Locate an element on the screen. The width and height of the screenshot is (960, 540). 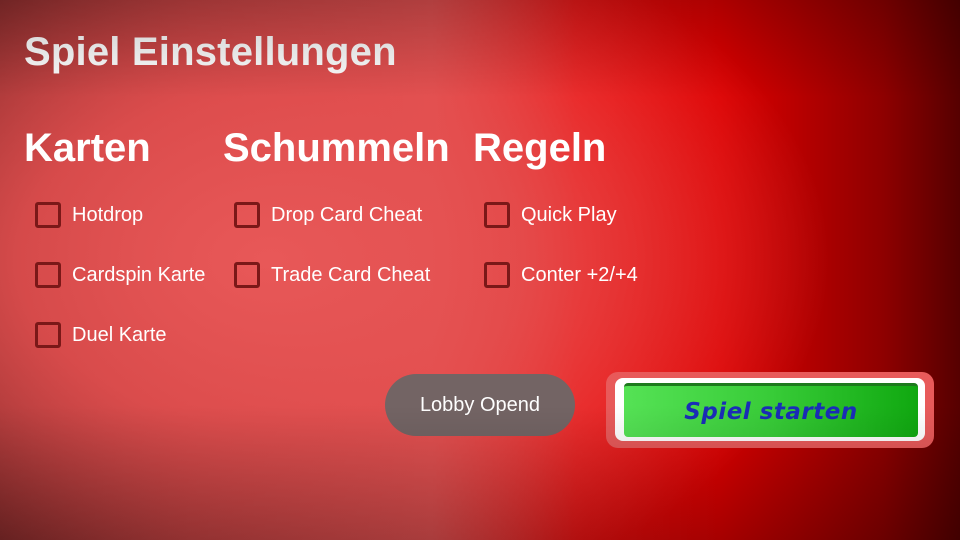
option-conter: Conter +2/+4 is located at coordinates (555, 275).